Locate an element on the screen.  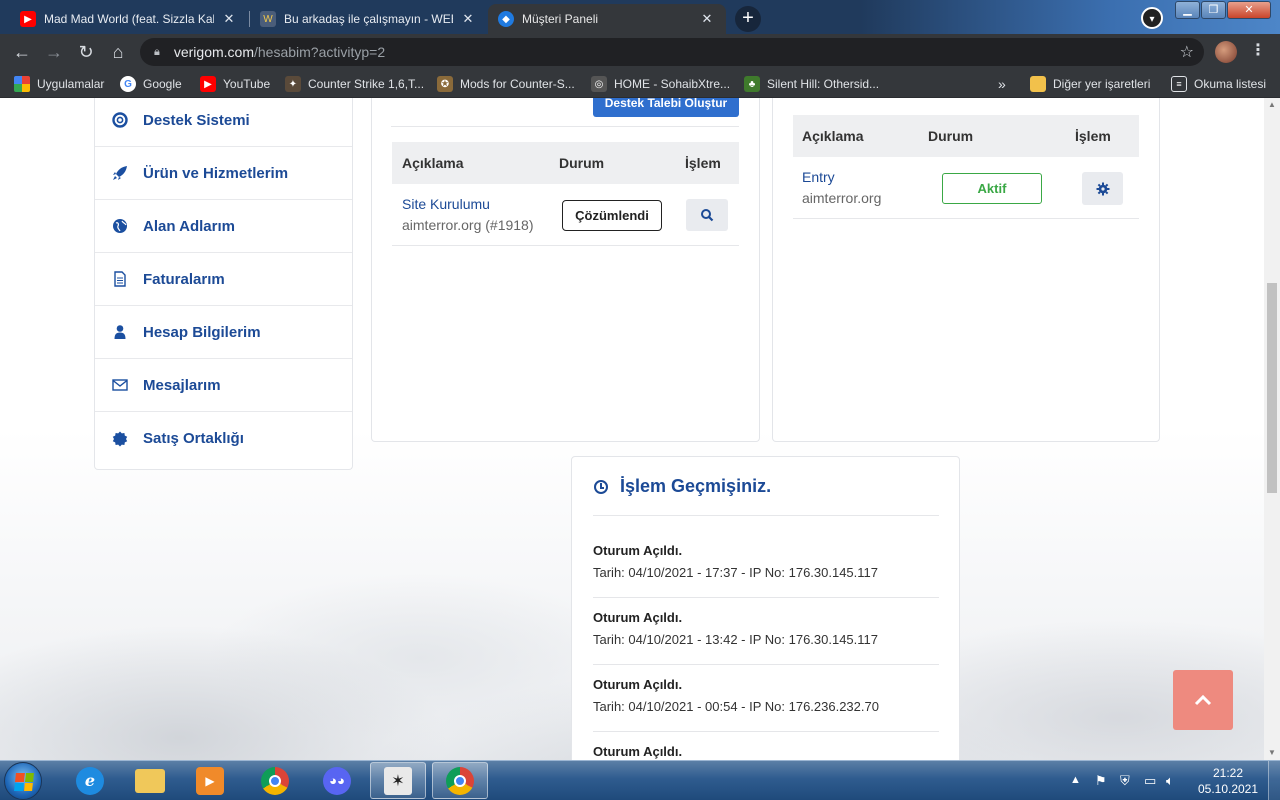
sidebar-item-label: Hesap Bilgilerim is located at coordinates (202, 332).